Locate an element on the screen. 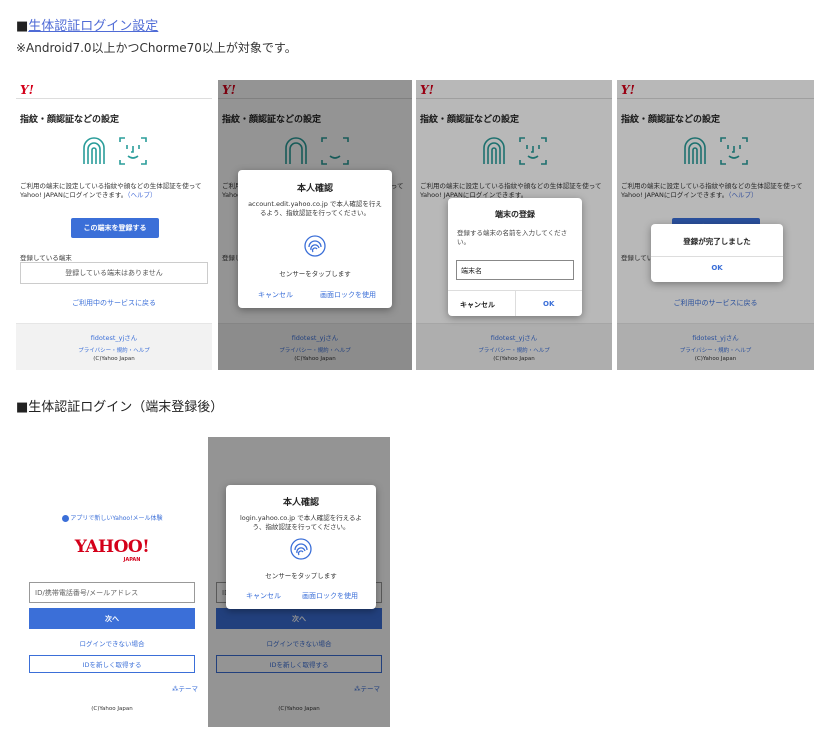 The height and width of the screenshot is (744, 835). register-device-button: この端末を登録する is located at coordinates (115, 228).